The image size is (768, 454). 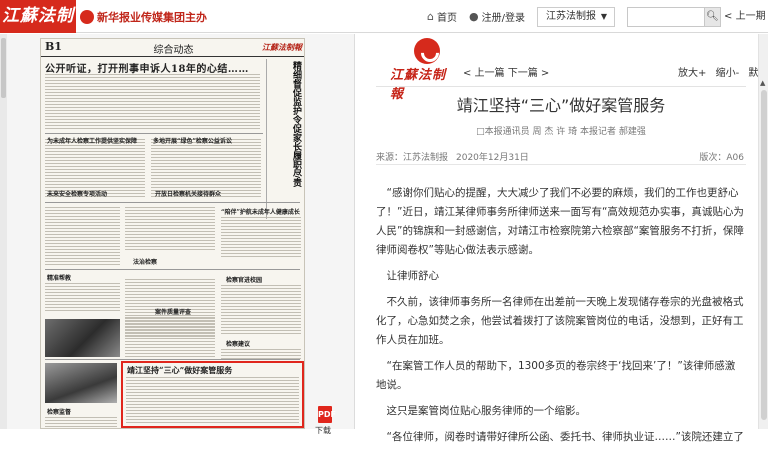 I want to click on article-page-number: 版次：A06, so click(x=721, y=158).